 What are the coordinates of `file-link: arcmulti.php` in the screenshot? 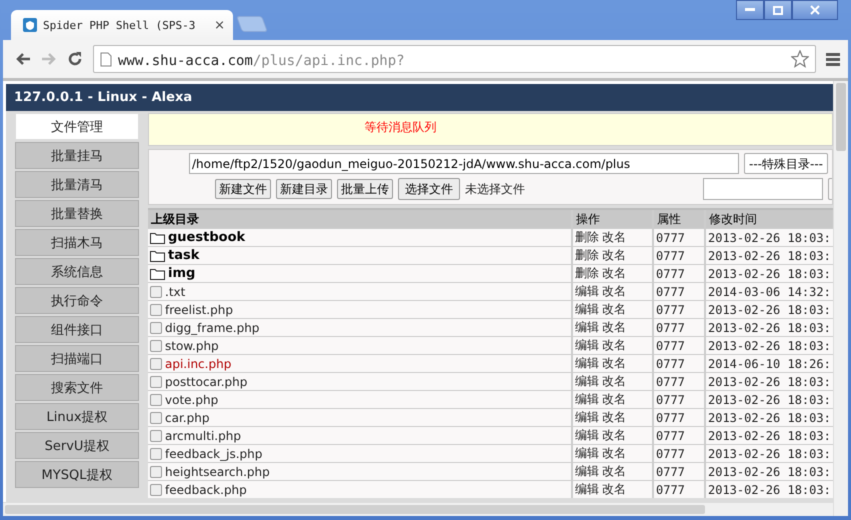 It's located at (203, 435).